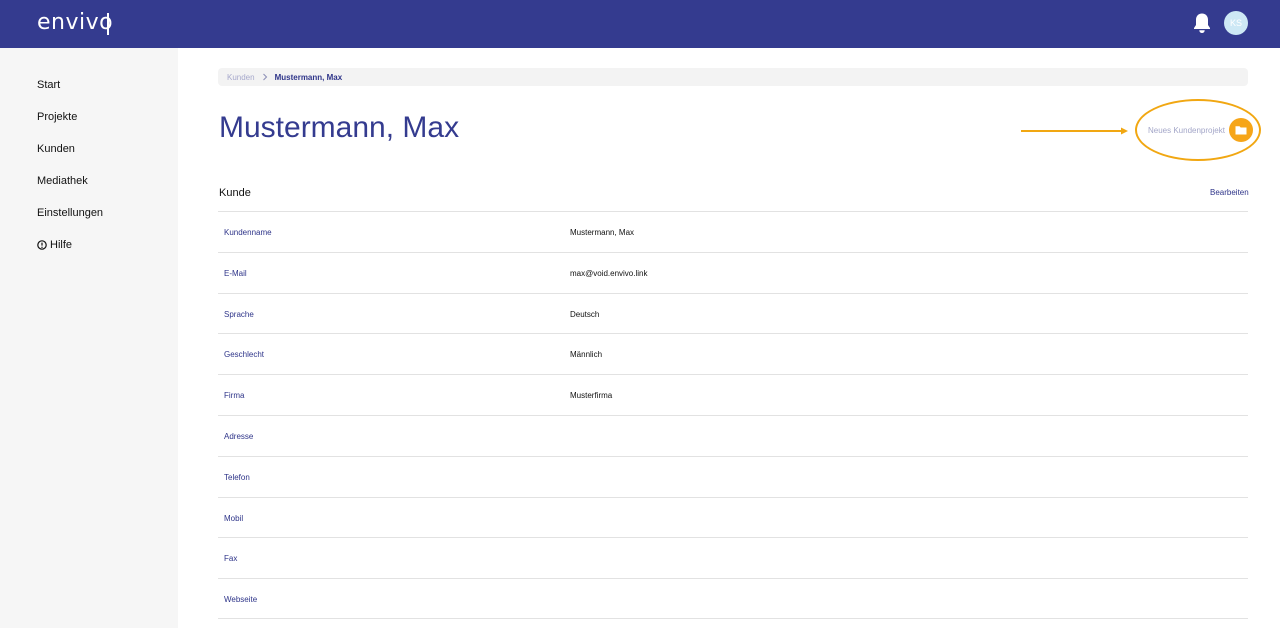  I want to click on sidebar-item-mediathek: Mediathek, so click(62, 181).